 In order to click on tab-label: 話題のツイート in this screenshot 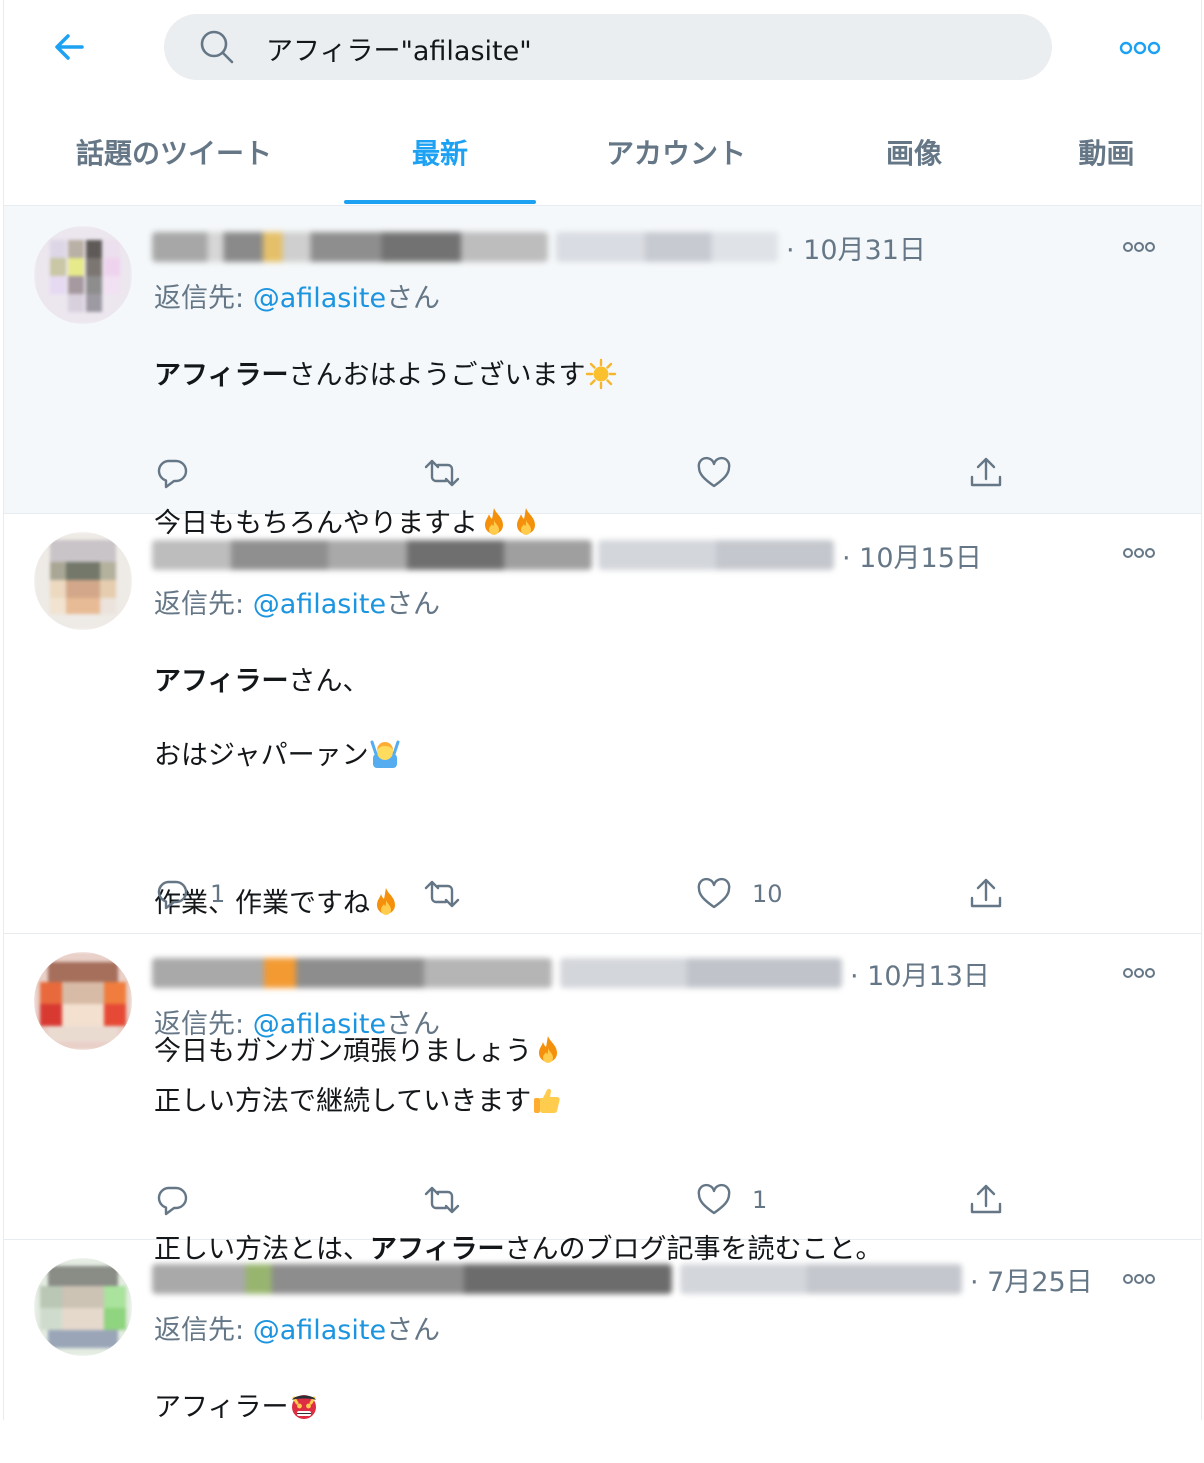, I will do `click(173, 153)`.